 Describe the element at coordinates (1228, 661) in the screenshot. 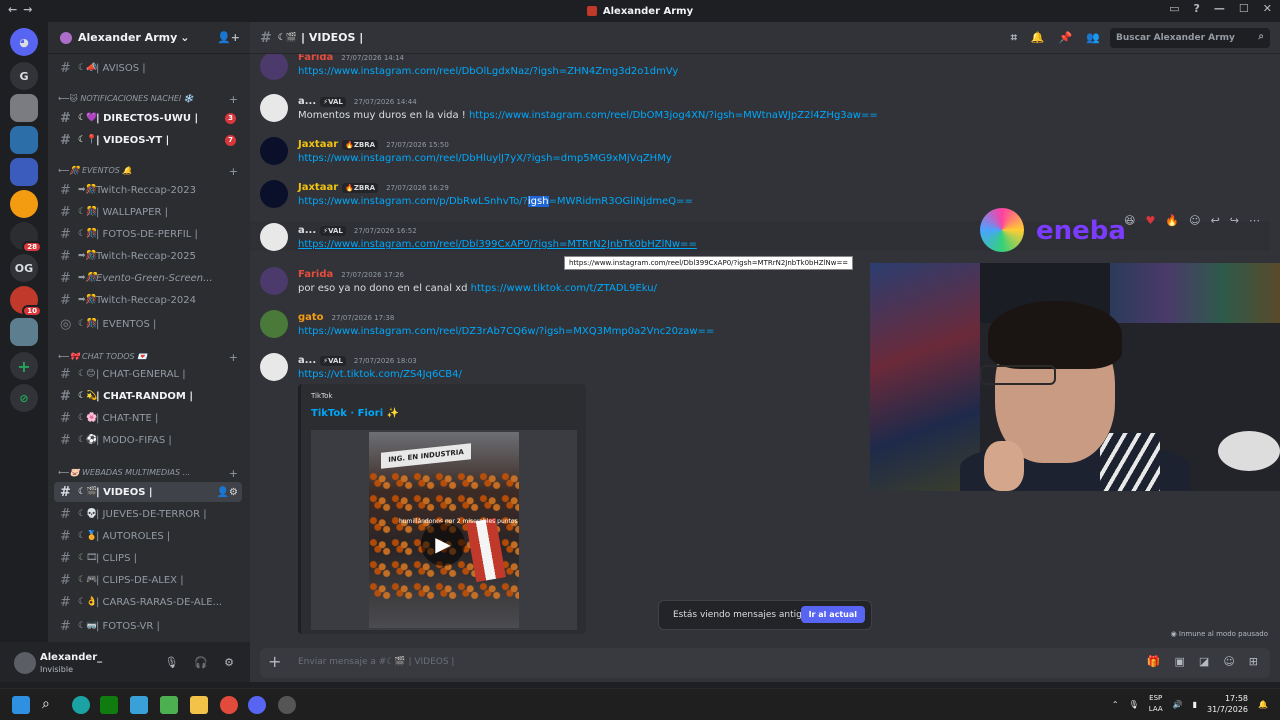

I see `emoji-icon: ☺` at that location.